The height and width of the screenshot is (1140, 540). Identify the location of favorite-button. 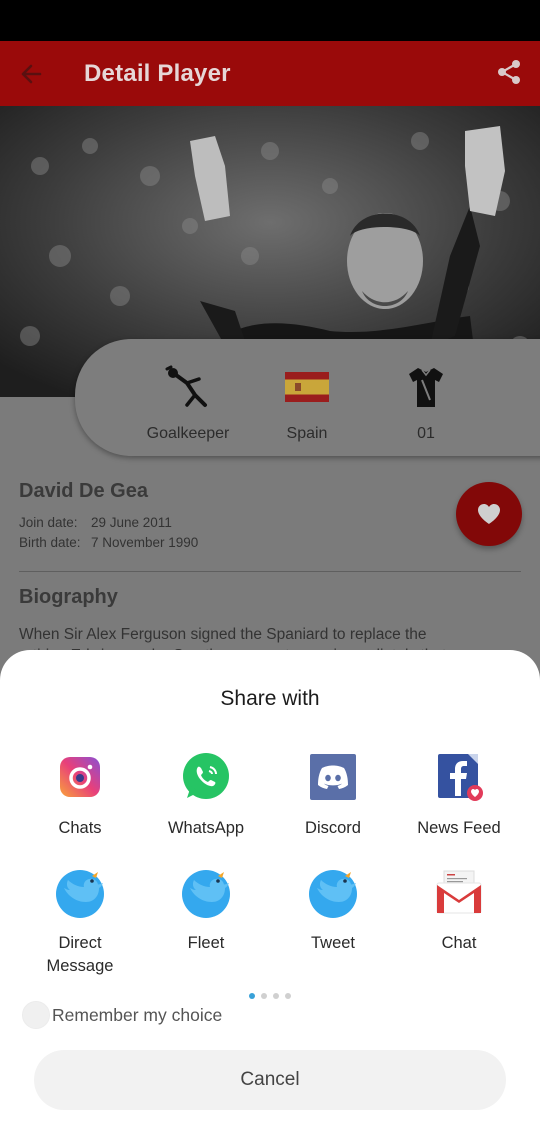
(489, 514).